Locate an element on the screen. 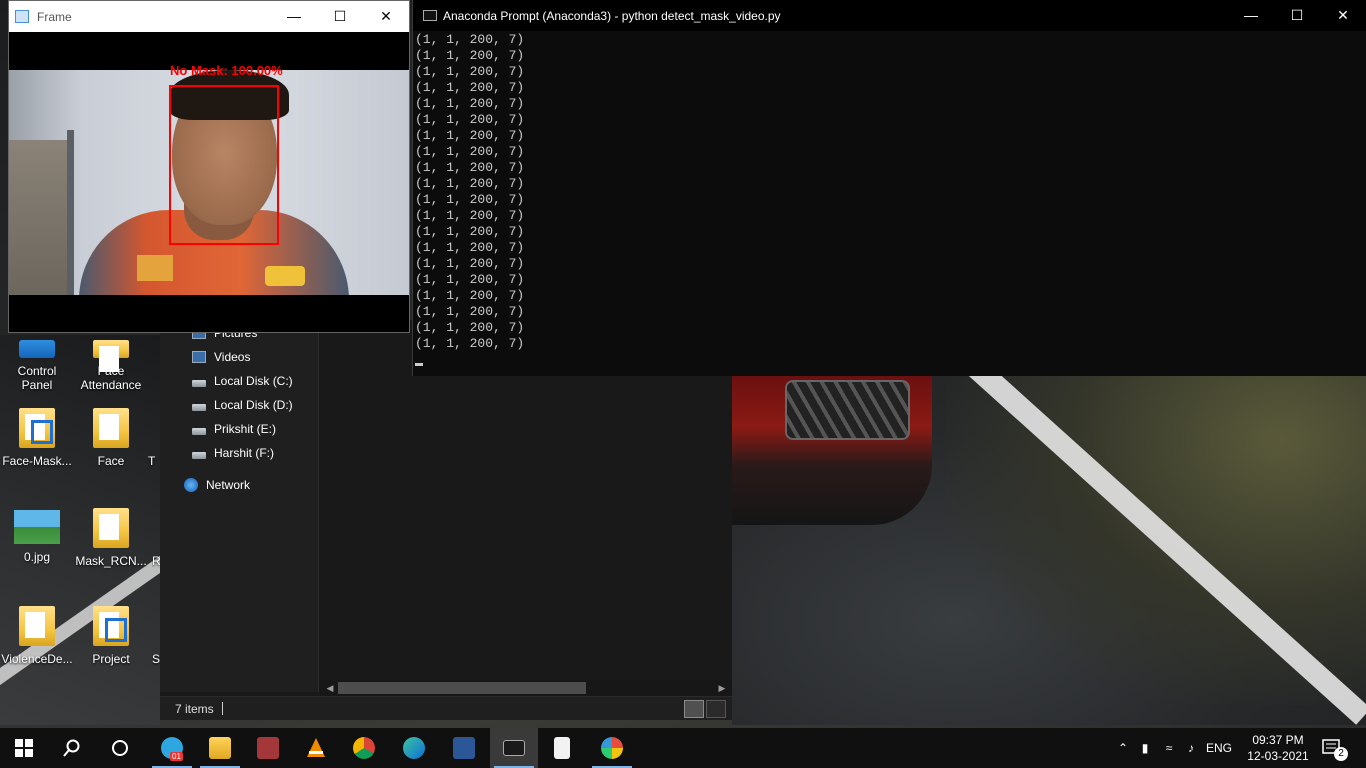 Image resolution: width=1366 pixels, height=768 pixels. nav-item-prikshit-e: Prikshit (E:) is located at coordinates (234, 429).